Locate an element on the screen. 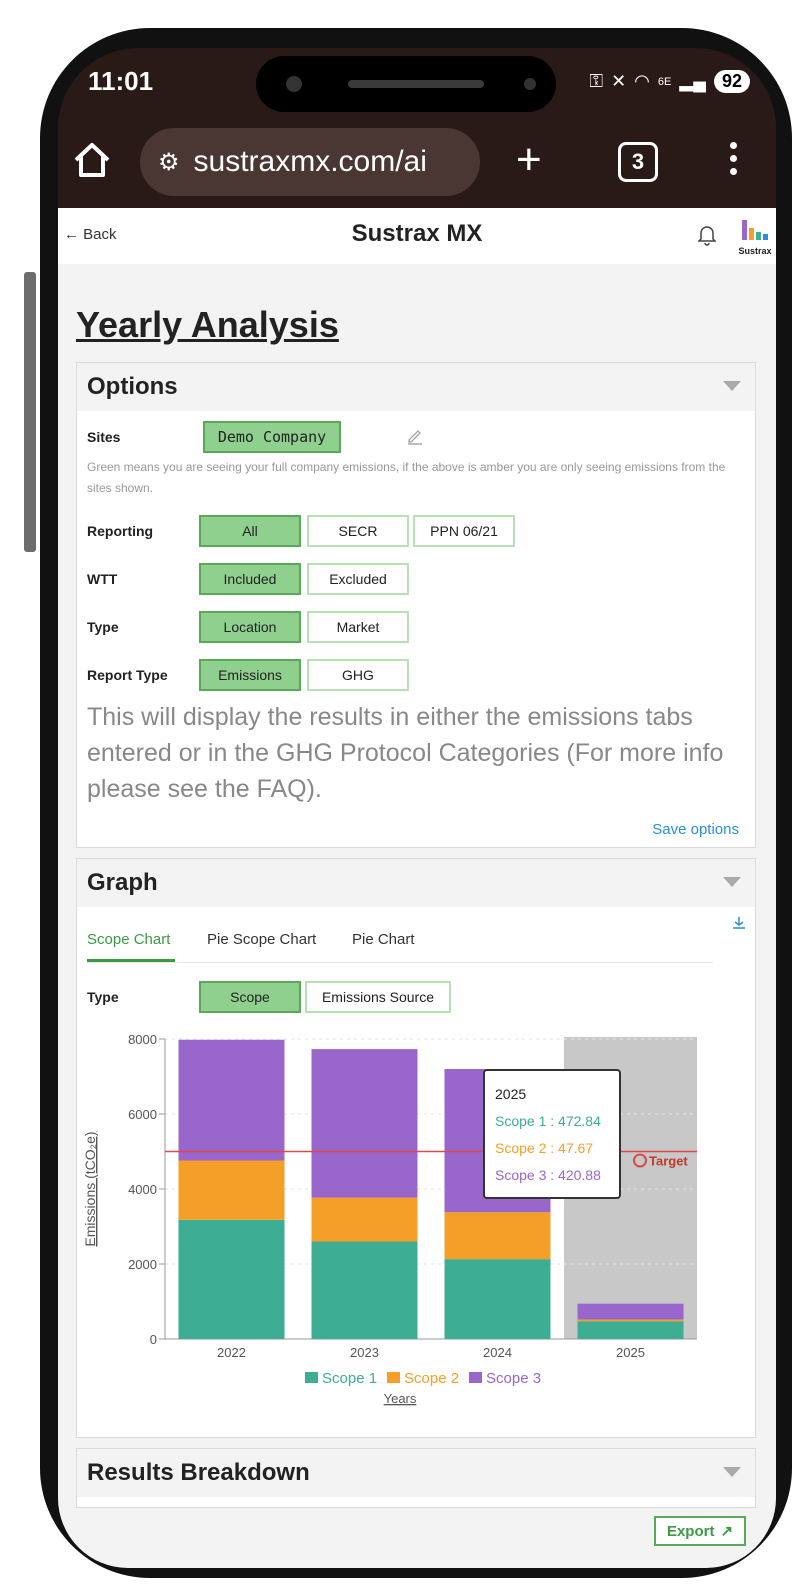 The width and height of the screenshot is (797, 1590). legend-label: Scope 3 is located at coordinates (513, 1378).